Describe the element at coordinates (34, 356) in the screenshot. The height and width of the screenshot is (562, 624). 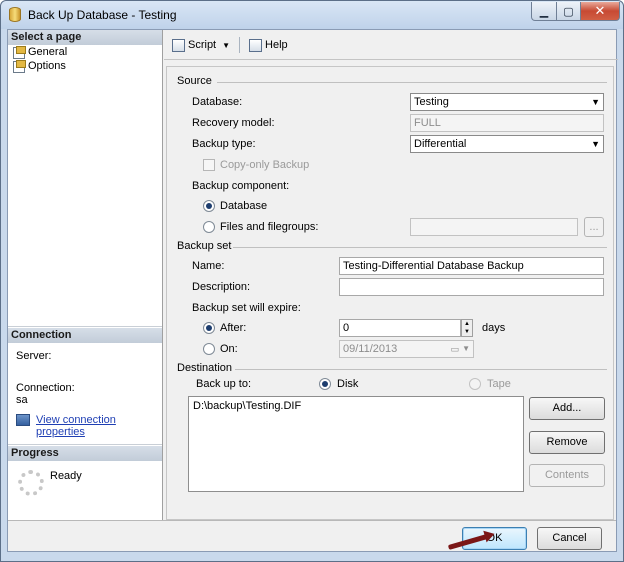
I see `server-label: Server:` at that location.